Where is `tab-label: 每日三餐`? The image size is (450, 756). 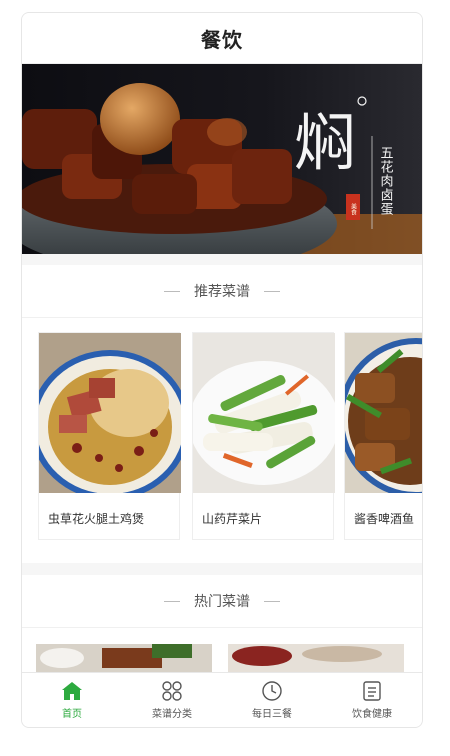
tab-label: 每日三餐 is located at coordinates (272, 714).